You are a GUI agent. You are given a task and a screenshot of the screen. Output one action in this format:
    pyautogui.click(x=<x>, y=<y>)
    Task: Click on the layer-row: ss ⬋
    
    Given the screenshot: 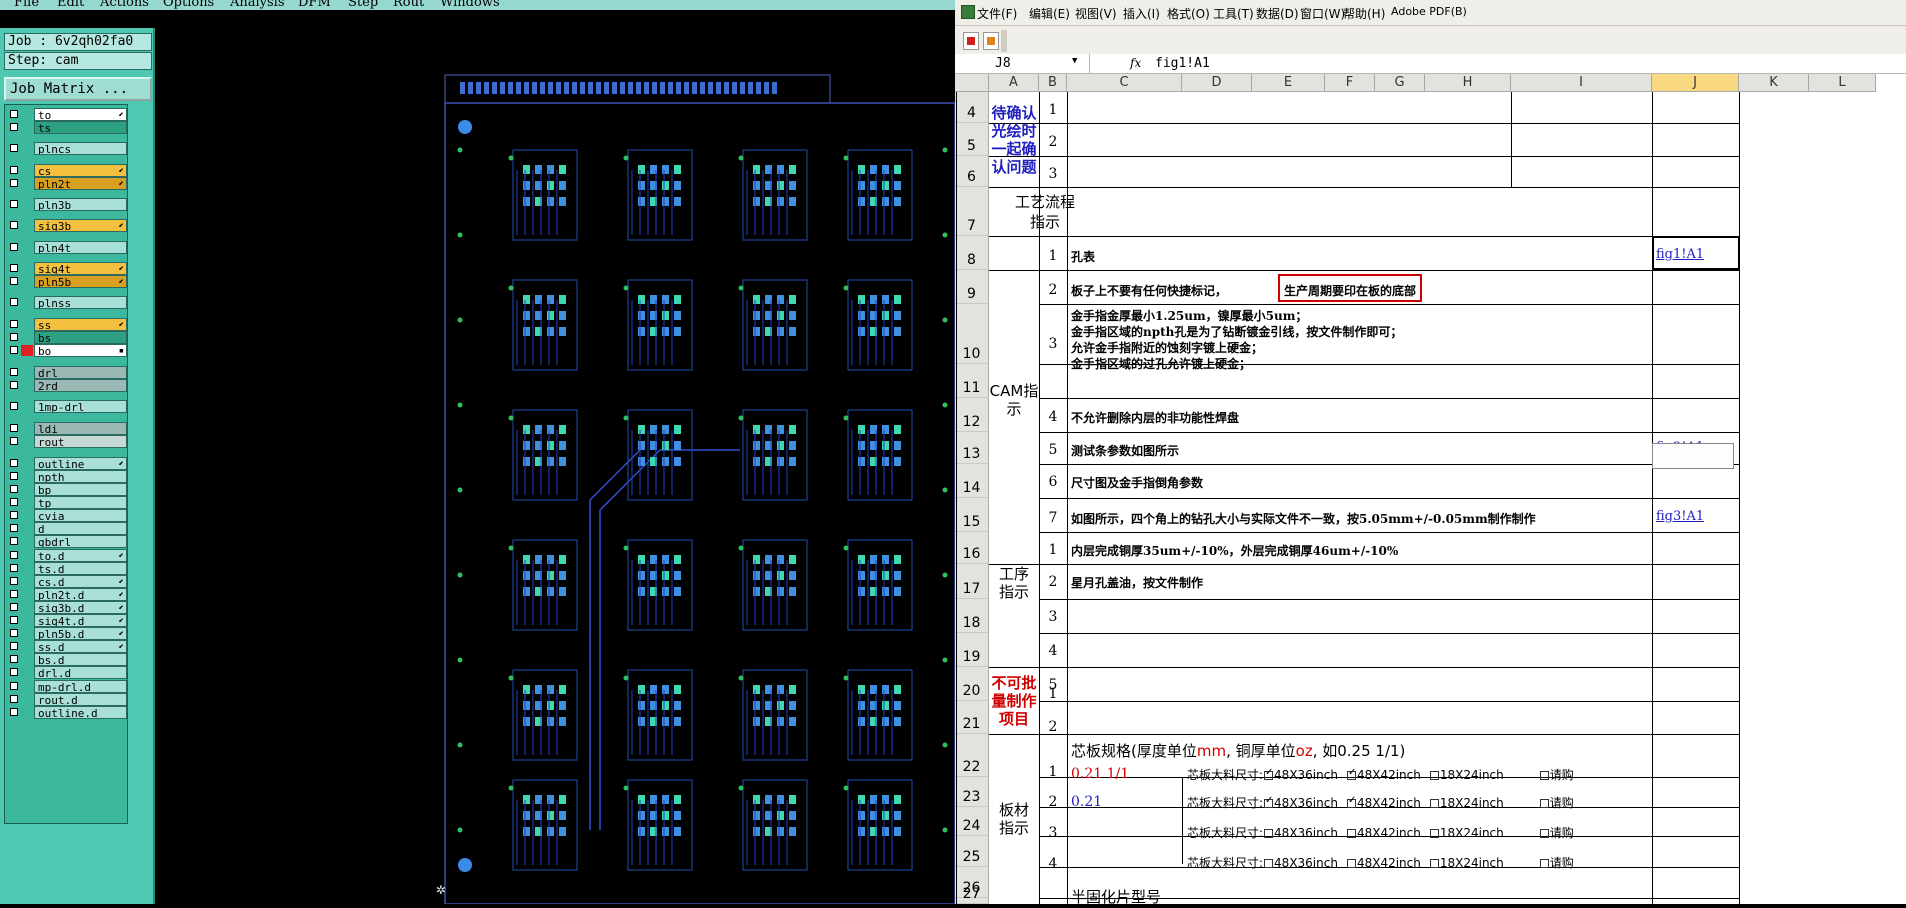 What is the action you would take?
    pyautogui.click(x=67, y=324)
    